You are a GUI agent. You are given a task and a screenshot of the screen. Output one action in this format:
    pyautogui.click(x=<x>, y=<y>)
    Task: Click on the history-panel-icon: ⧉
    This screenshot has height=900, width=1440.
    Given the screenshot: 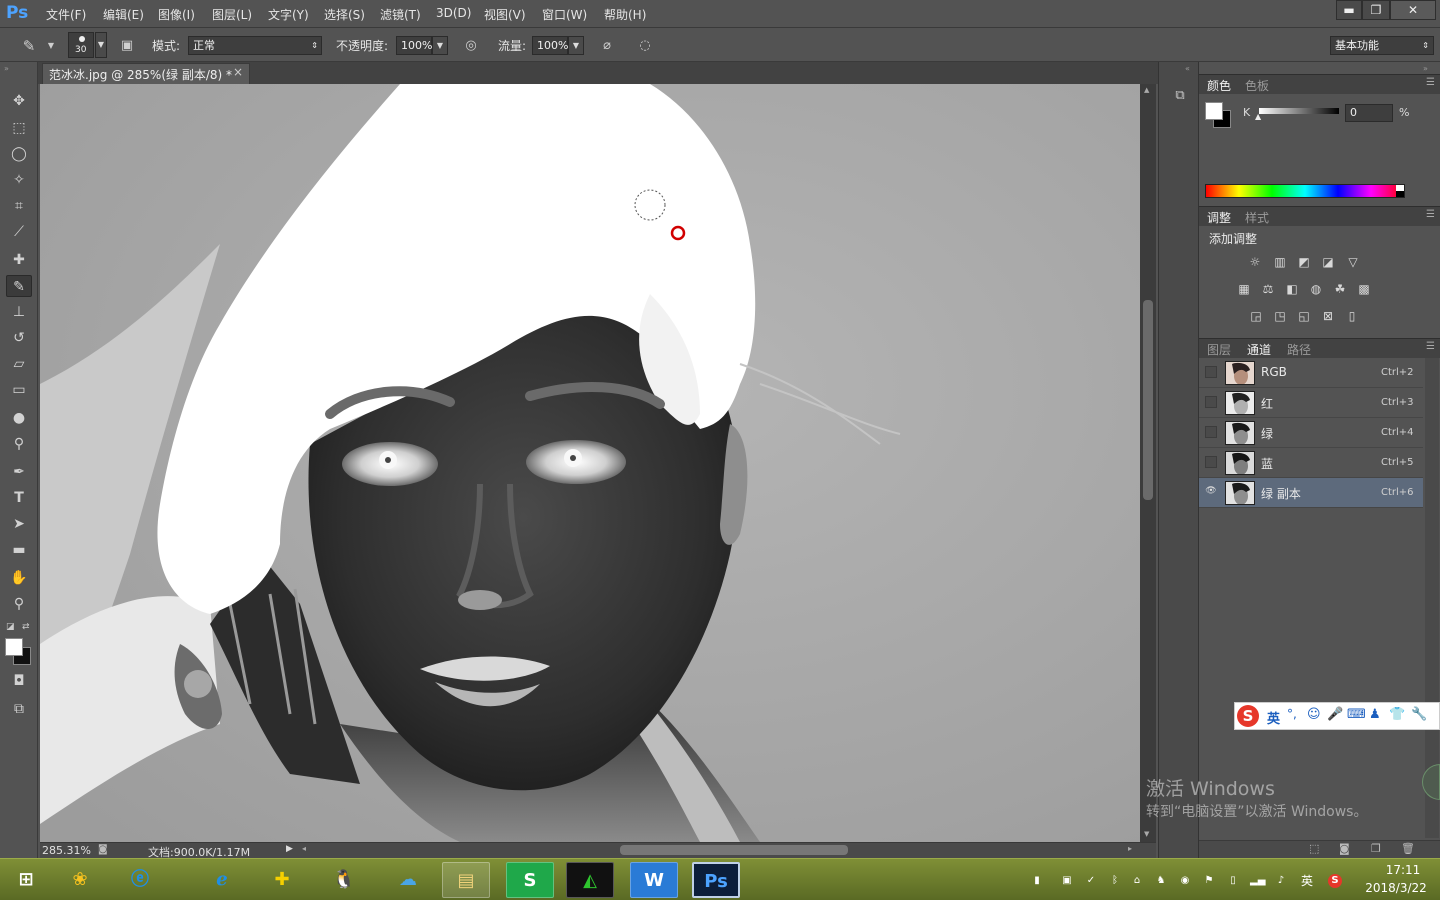 What is the action you would take?
    pyautogui.click(x=1180, y=97)
    